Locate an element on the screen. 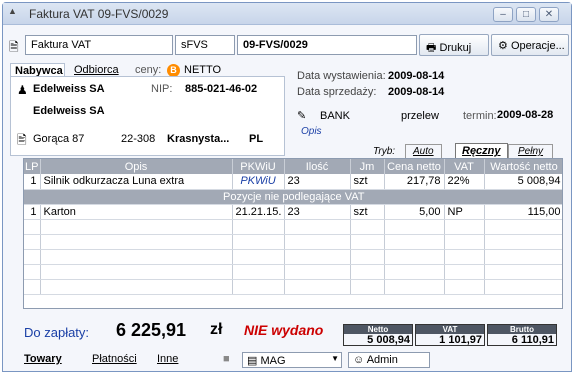 Image resolution: width=574 pixels, height=374 pixels. vat-label: VAT is located at coordinates (450, 329).